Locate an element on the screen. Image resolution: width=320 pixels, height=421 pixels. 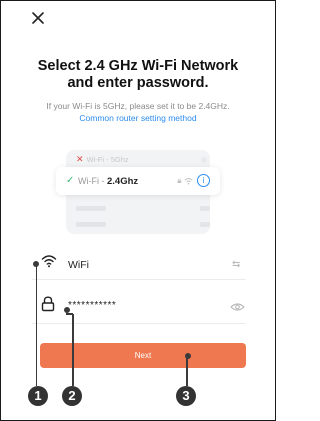
info-icon: i is located at coordinates (203, 180).